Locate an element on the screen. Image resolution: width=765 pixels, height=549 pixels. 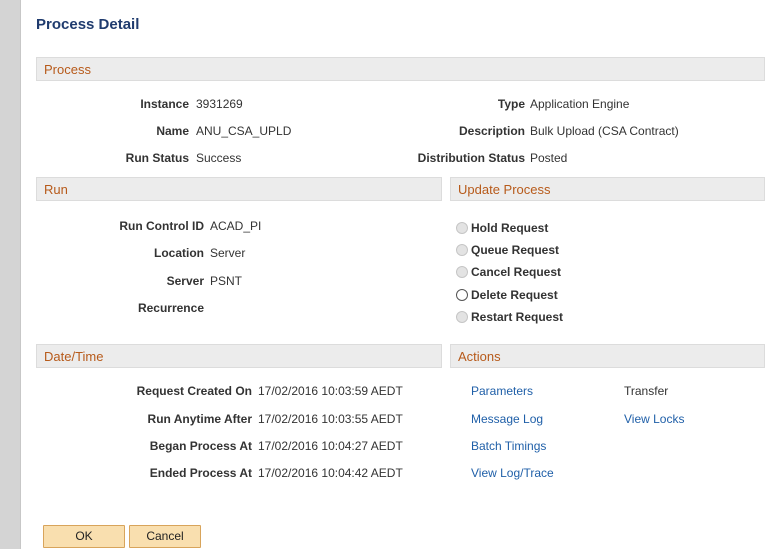
queue-request-label: Queue Request is located at coordinates (515, 250).